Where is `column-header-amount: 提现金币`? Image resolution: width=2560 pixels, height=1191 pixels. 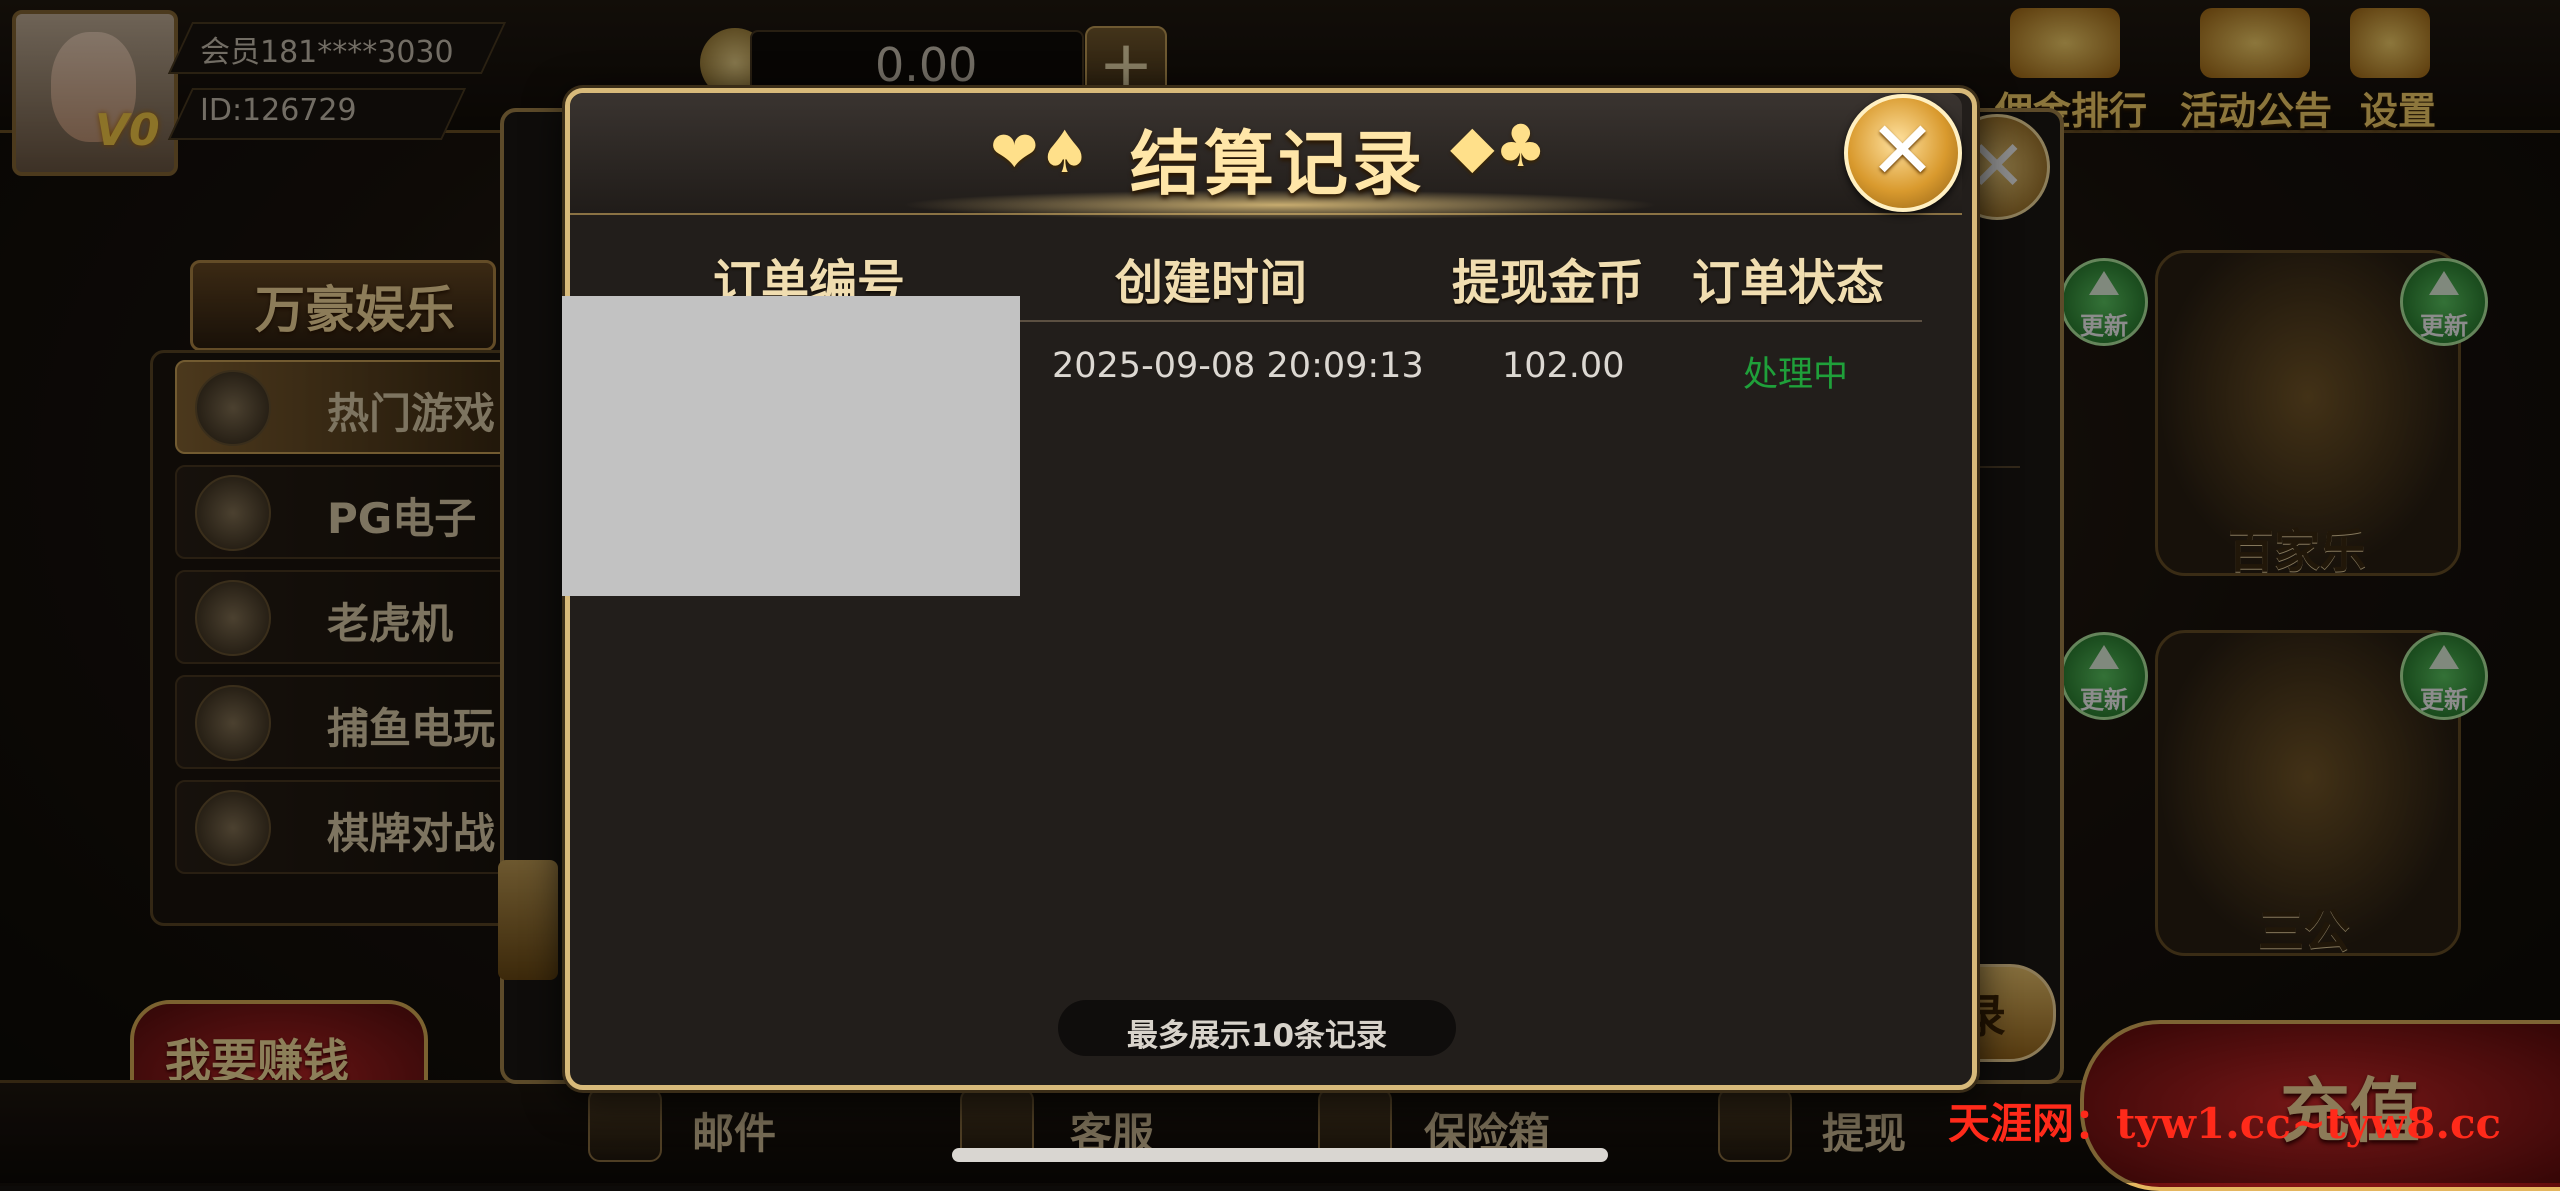 column-header-amount: 提现金币 is located at coordinates (1548, 283).